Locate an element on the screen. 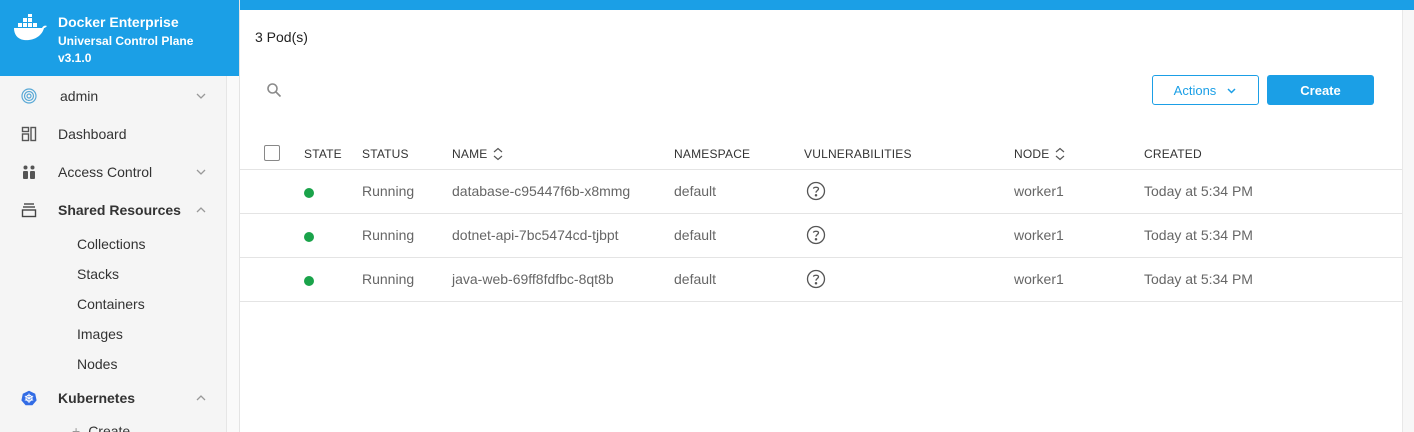 The image size is (1414, 432). shared-resources-icon is located at coordinates (29, 210).